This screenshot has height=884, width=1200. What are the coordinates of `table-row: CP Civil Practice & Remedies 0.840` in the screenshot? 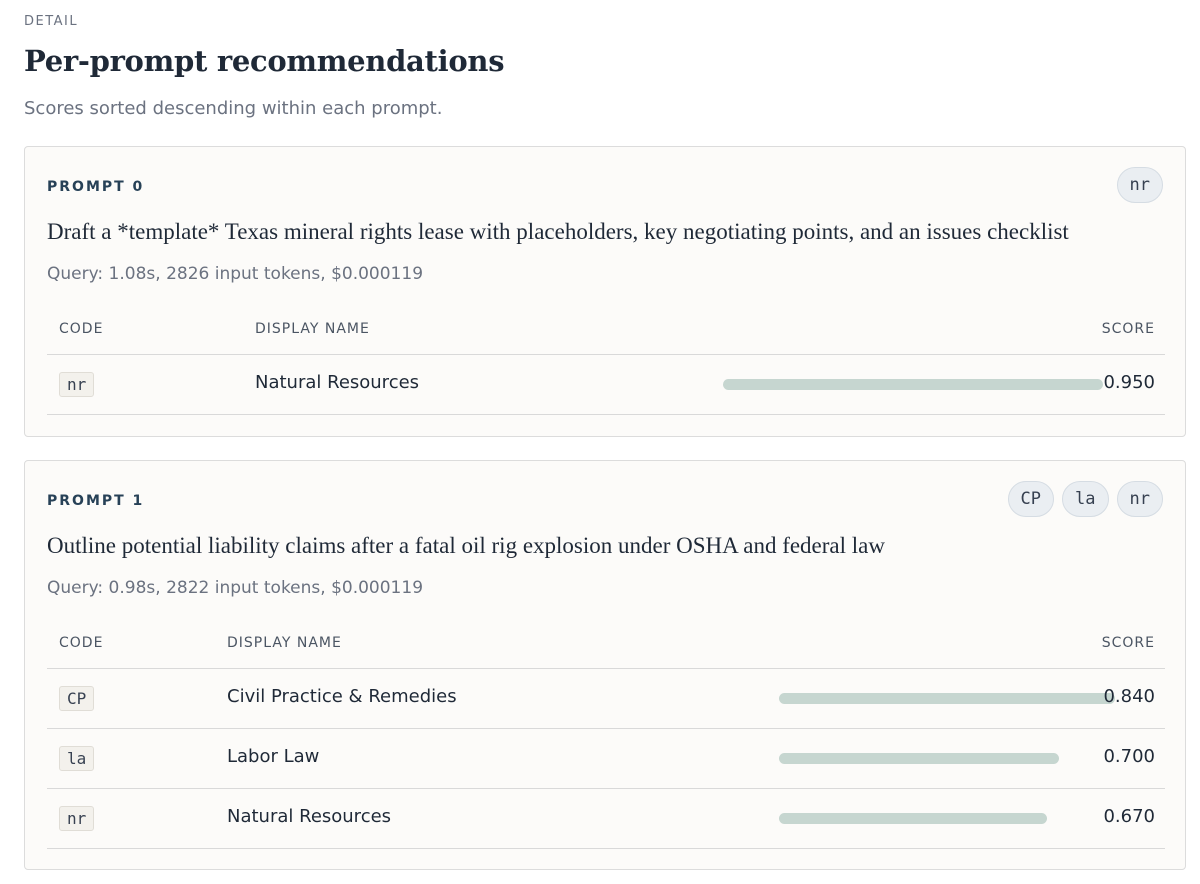 It's located at (606, 699).